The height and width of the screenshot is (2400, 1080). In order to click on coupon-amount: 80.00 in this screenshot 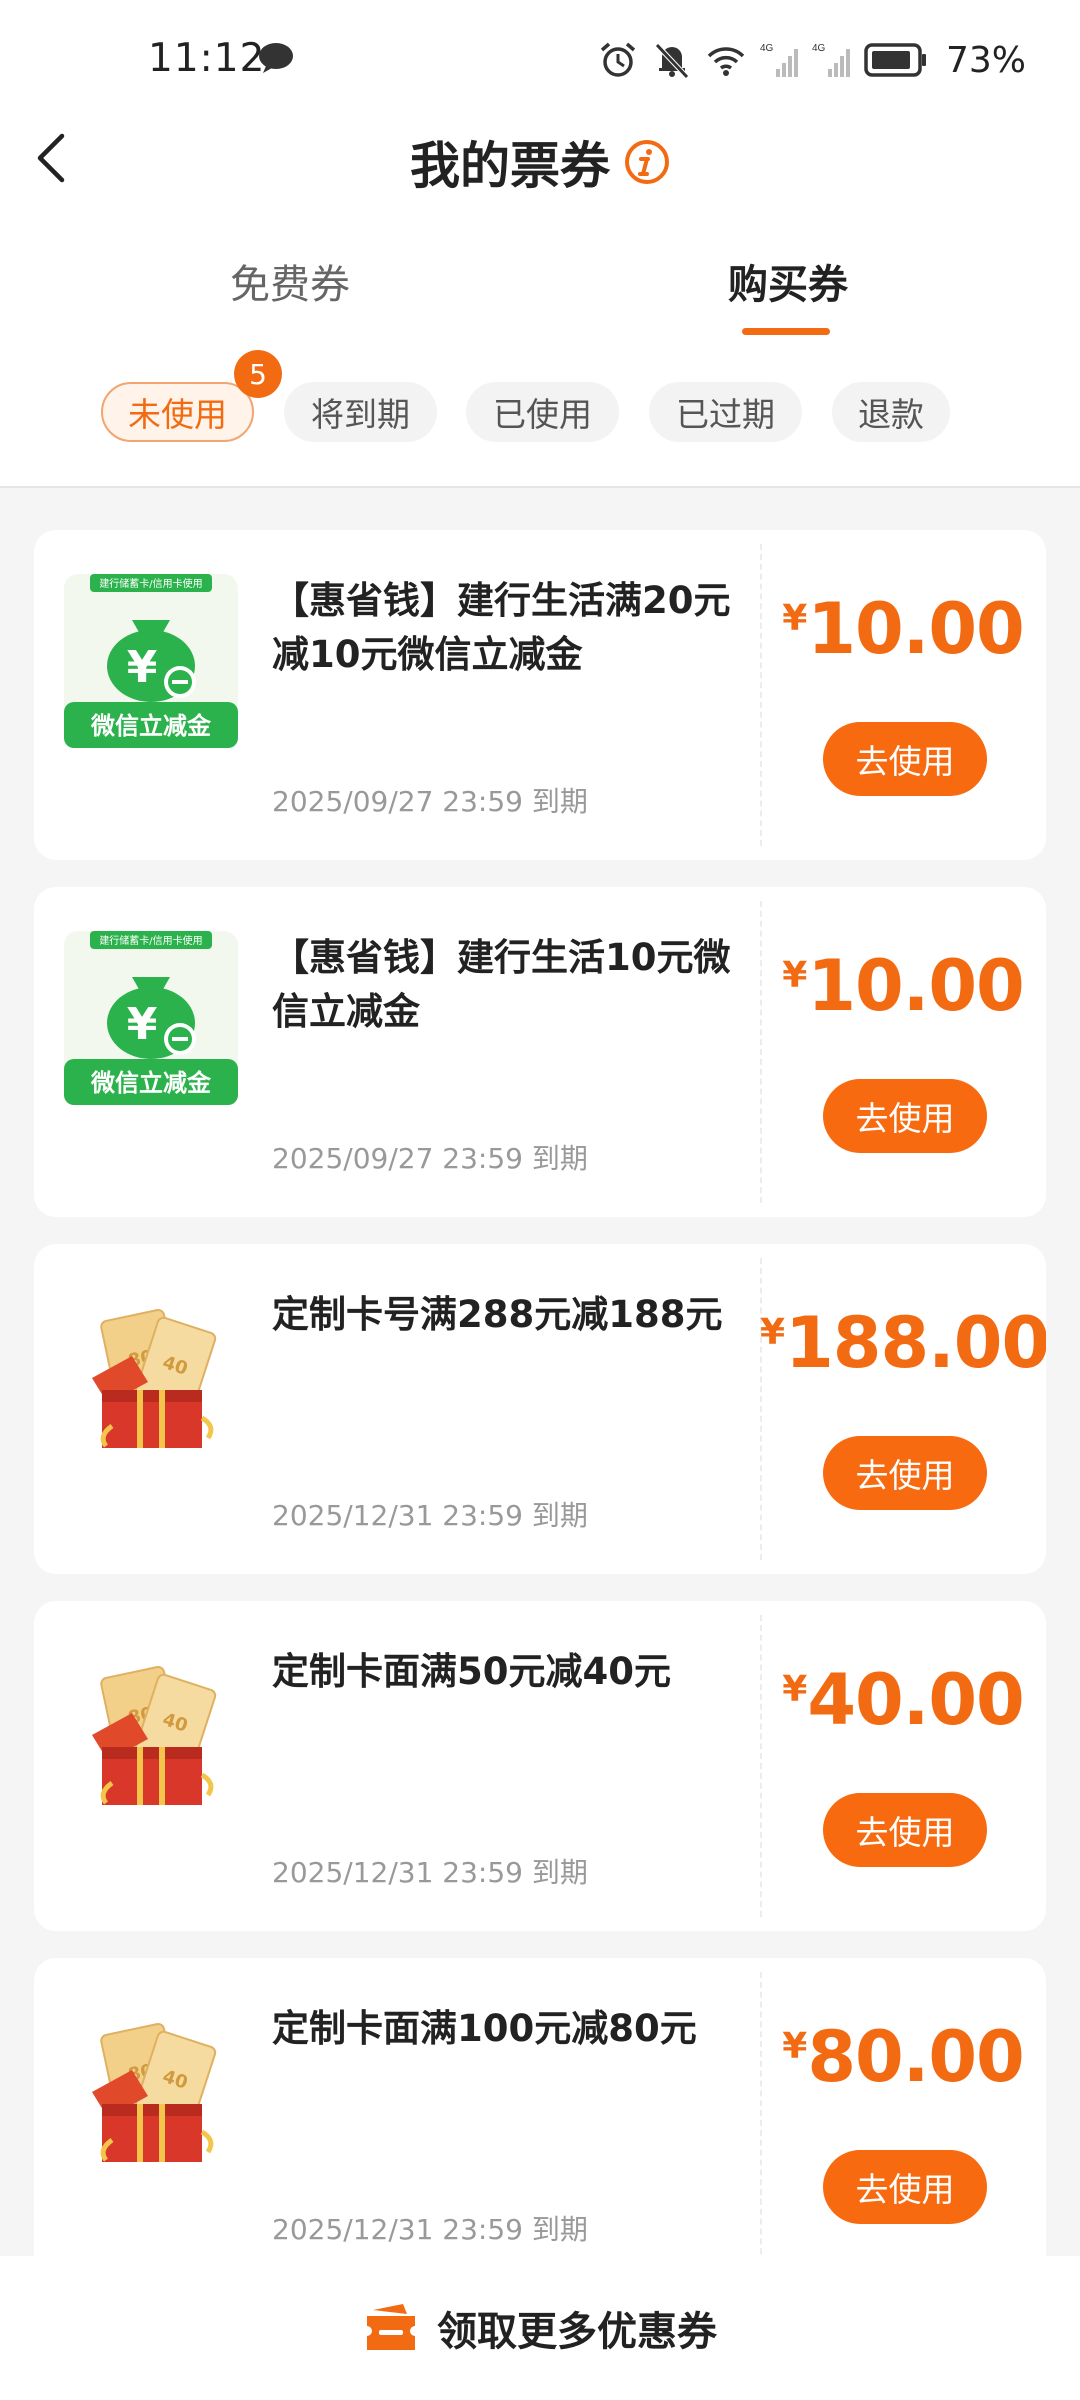, I will do `click(915, 2057)`.